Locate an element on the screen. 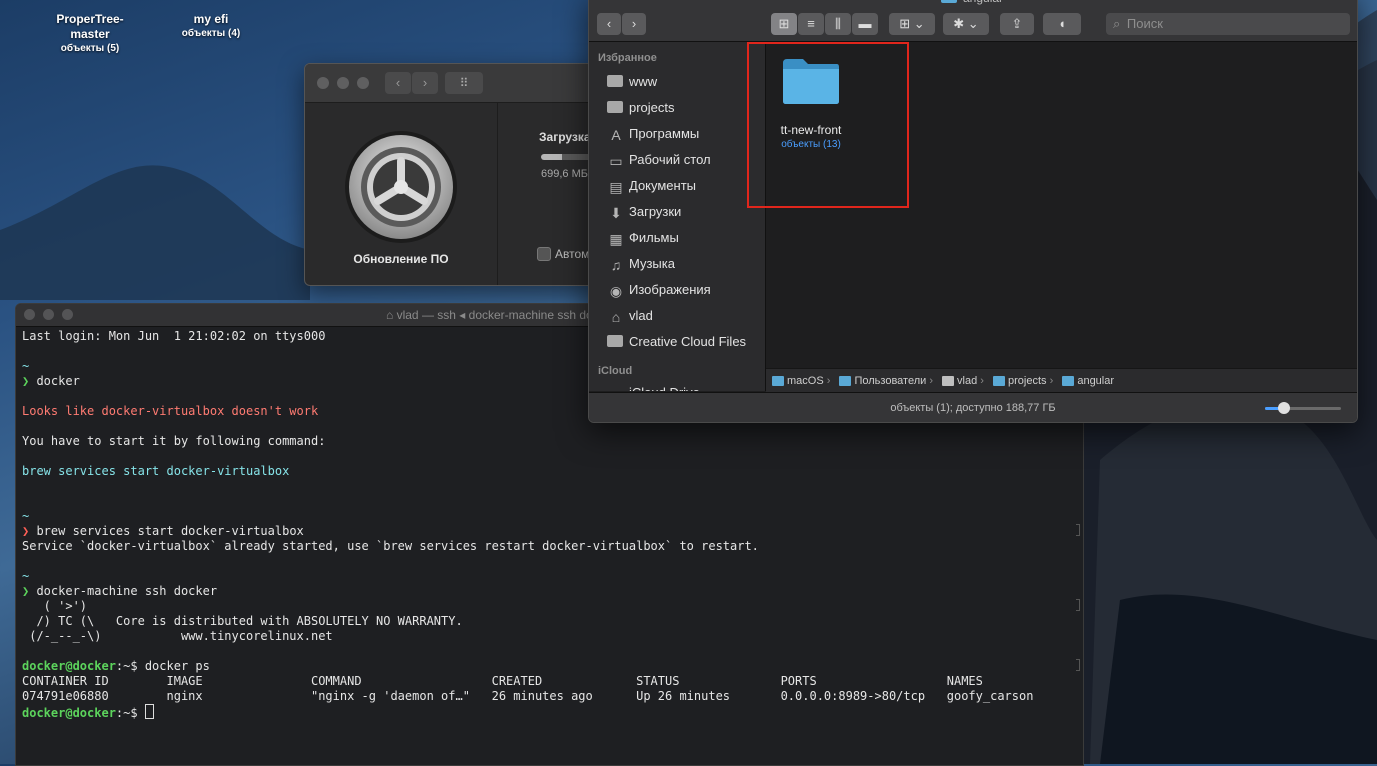 Image resolution: width=1377 pixels, height=766 pixels. sidebar-item: projects is located at coordinates (685, 108).